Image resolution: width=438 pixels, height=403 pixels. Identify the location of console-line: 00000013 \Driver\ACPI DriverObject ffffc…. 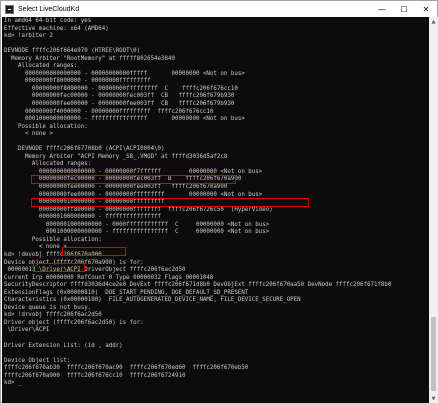
(95, 270).